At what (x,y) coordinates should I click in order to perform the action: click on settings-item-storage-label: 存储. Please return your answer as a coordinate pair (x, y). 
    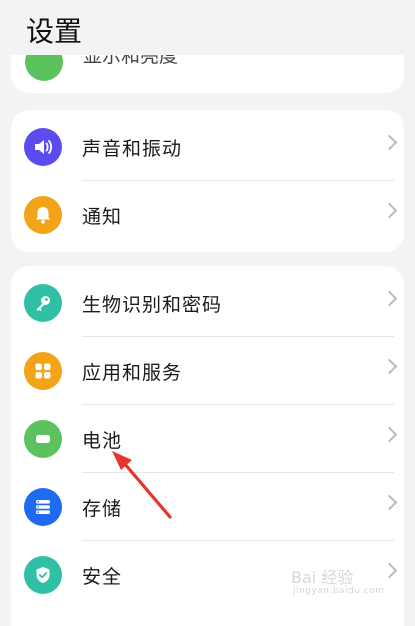
    Looking at the image, I should click on (102, 508).